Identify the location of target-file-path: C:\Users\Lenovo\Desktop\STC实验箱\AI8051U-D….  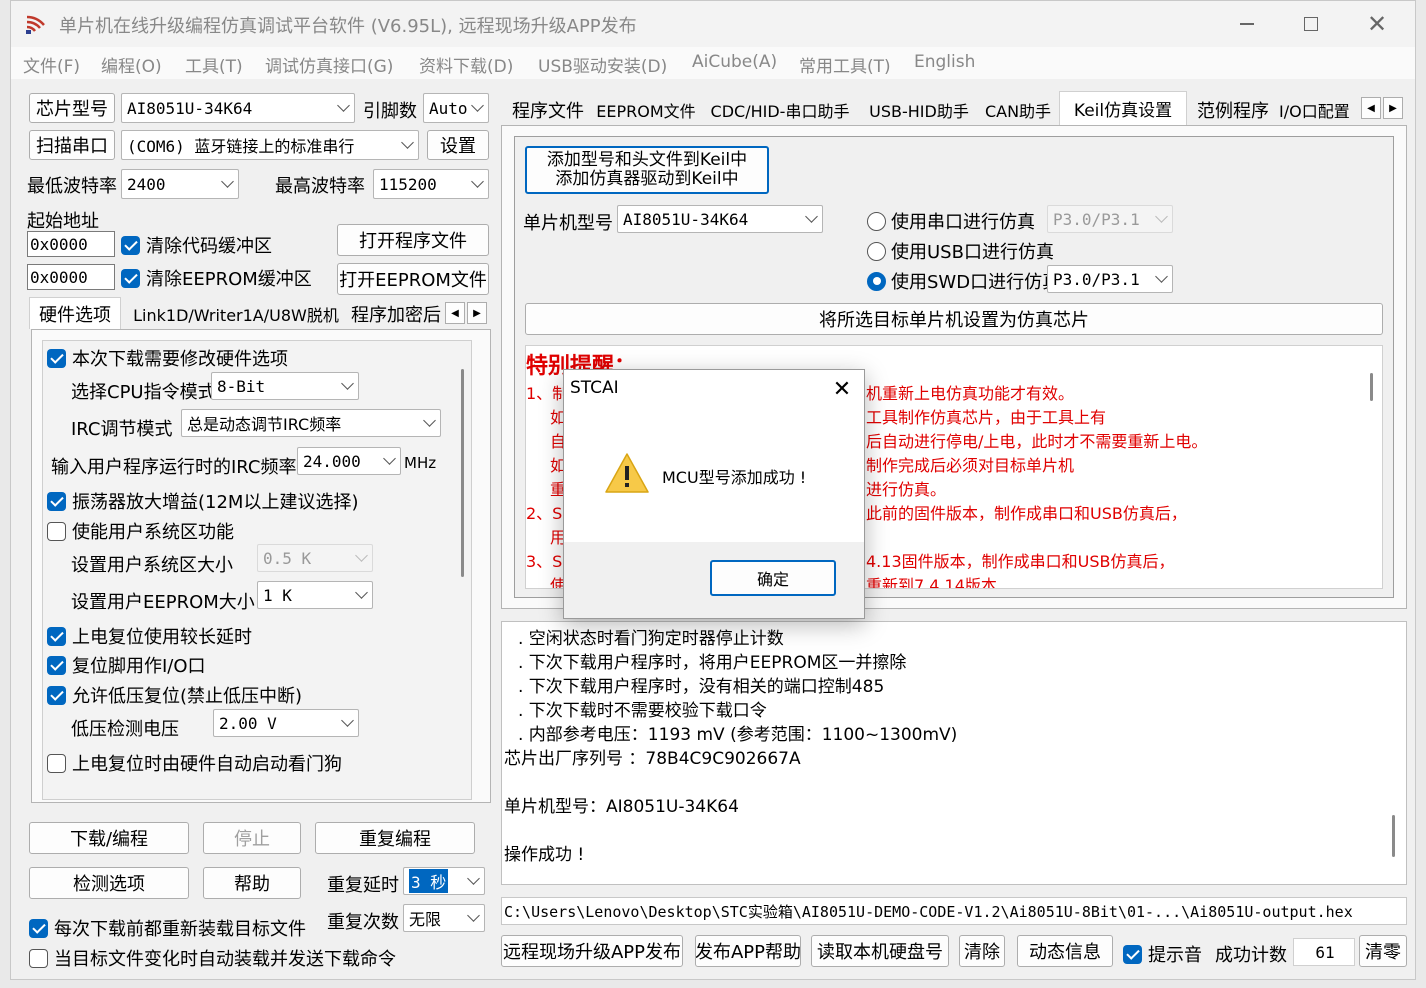
(954, 911).